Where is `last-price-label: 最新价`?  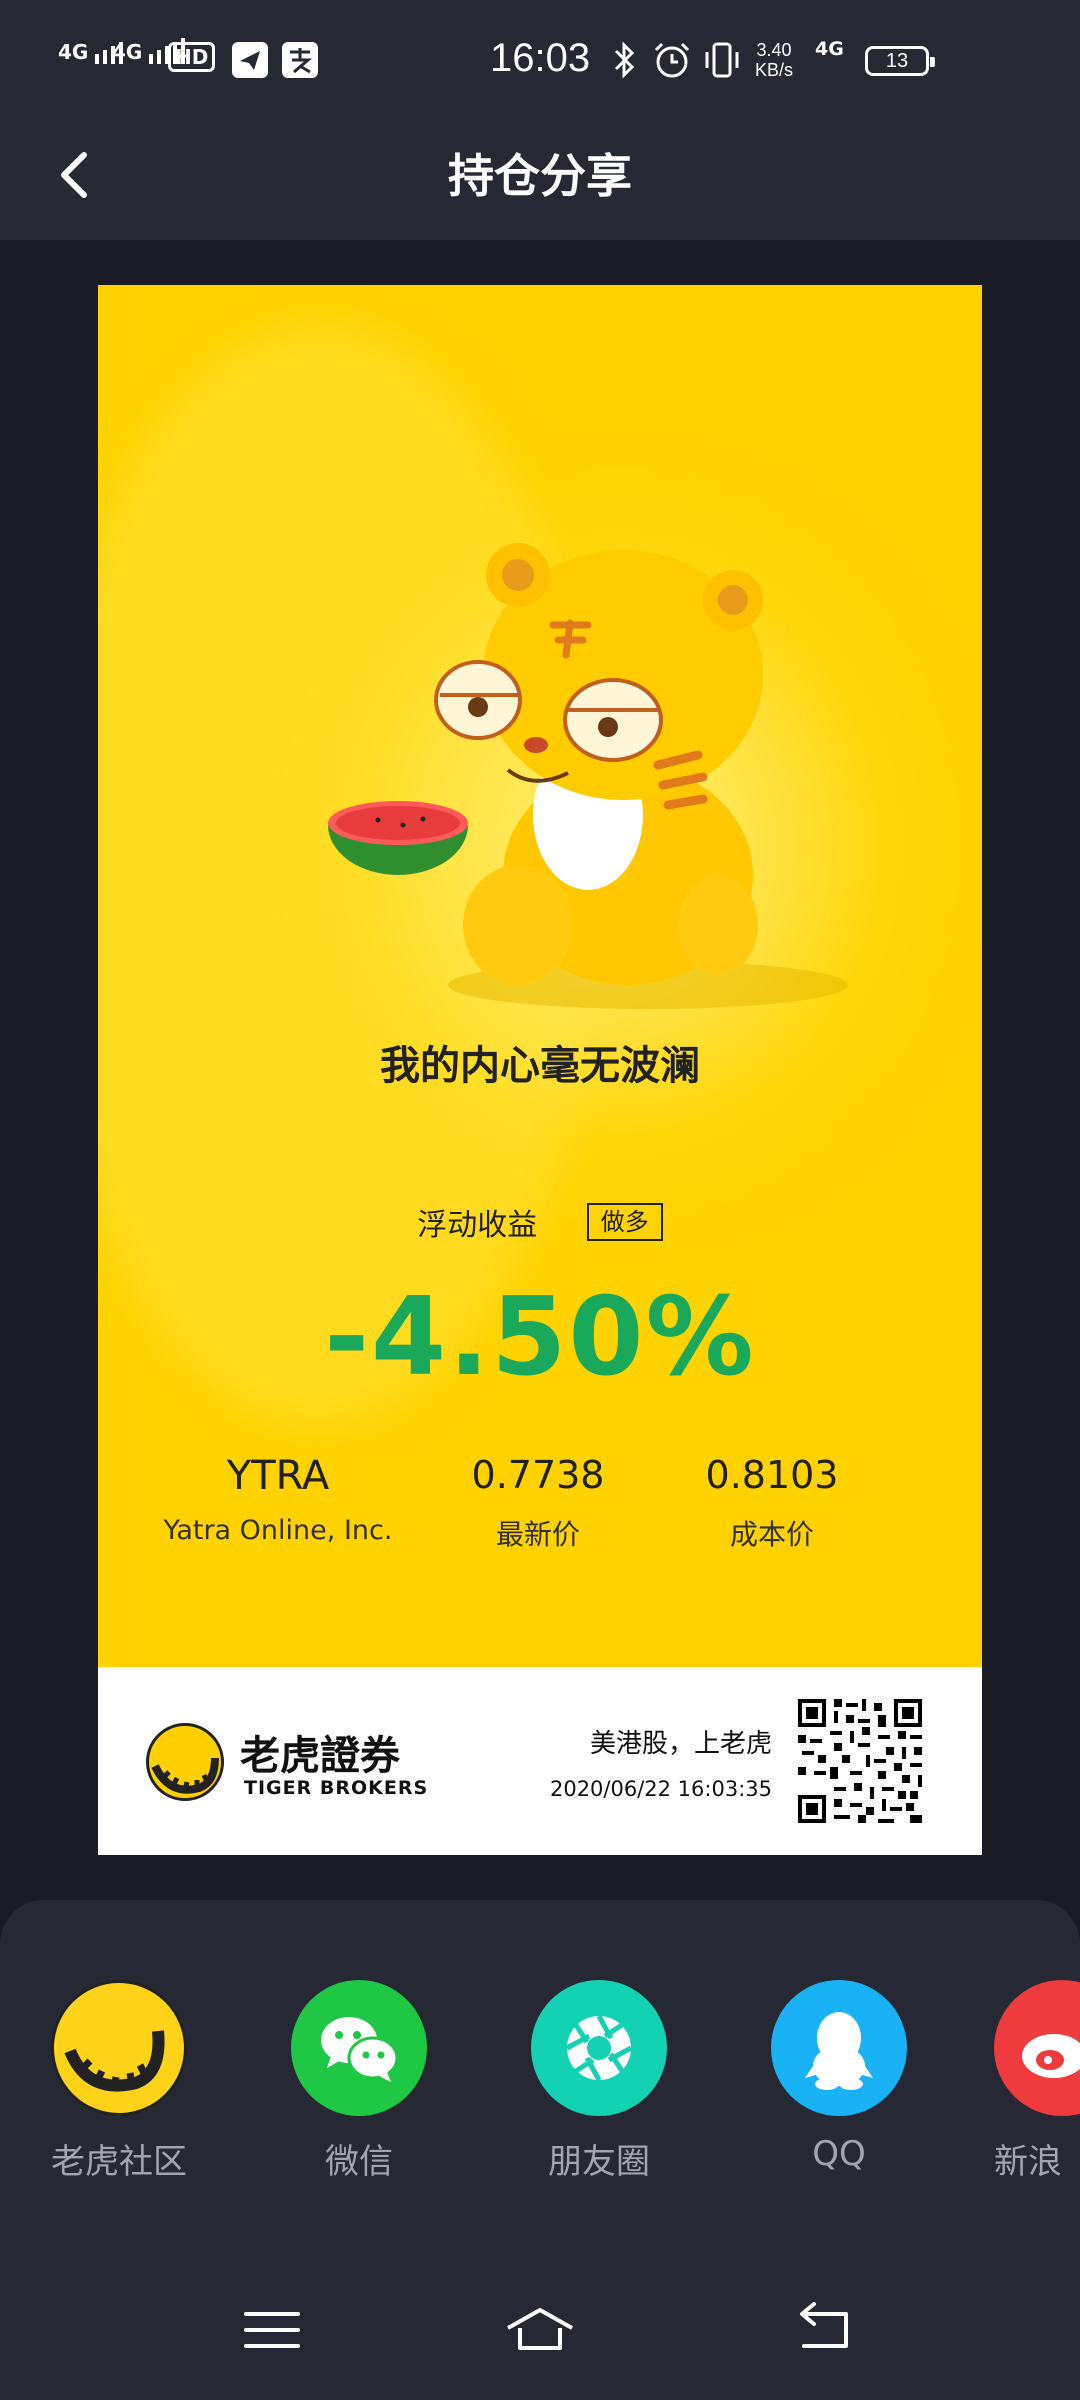 last-price-label: 最新价 is located at coordinates (537, 1534).